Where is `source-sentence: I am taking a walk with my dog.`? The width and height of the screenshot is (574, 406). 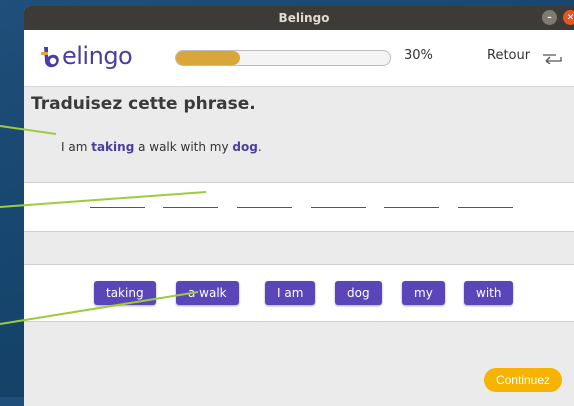
source-sentence: I am taking a walk with my dog. is located at coordinates (161, 147).